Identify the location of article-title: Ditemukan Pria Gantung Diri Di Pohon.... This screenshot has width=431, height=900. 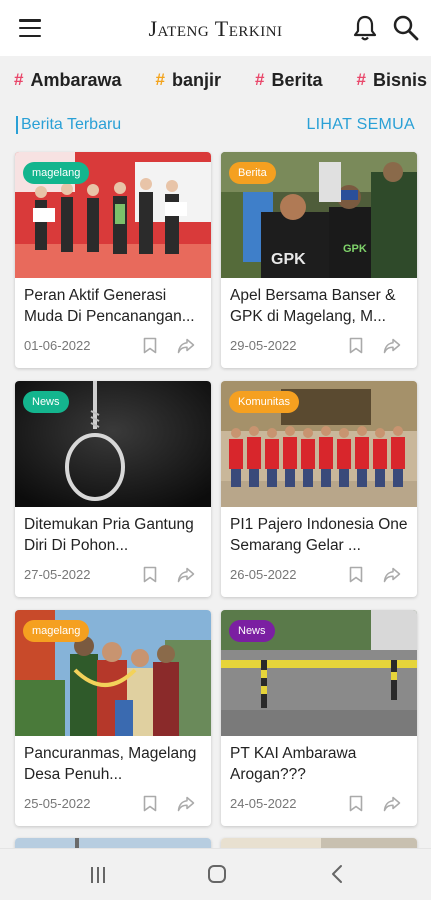
(114, 535).